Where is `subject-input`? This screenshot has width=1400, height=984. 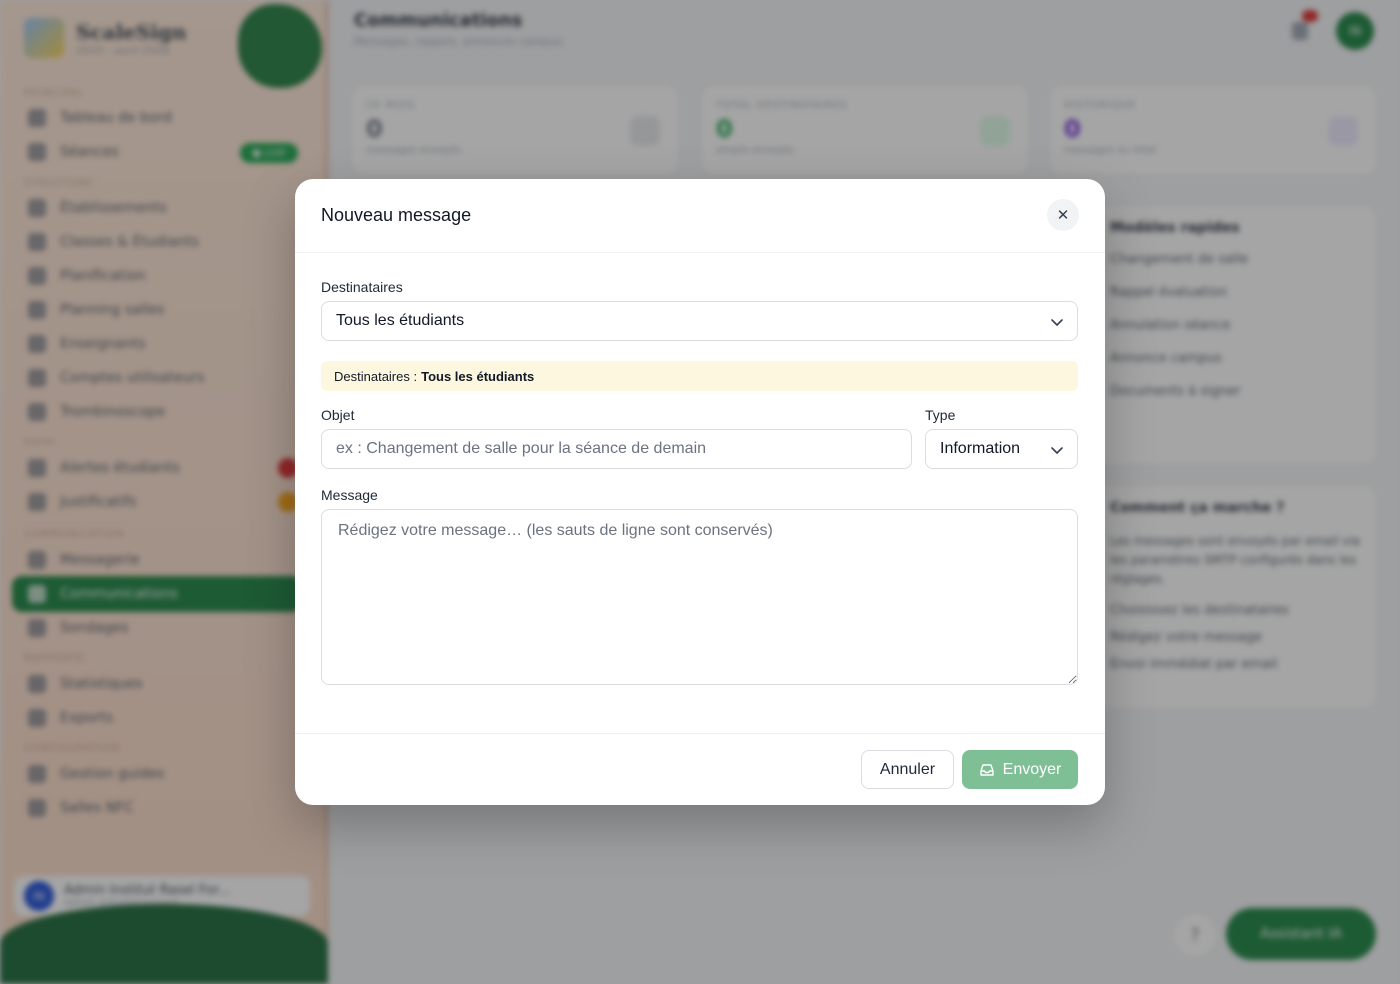
subject-input is located at coordinates (616, 449).